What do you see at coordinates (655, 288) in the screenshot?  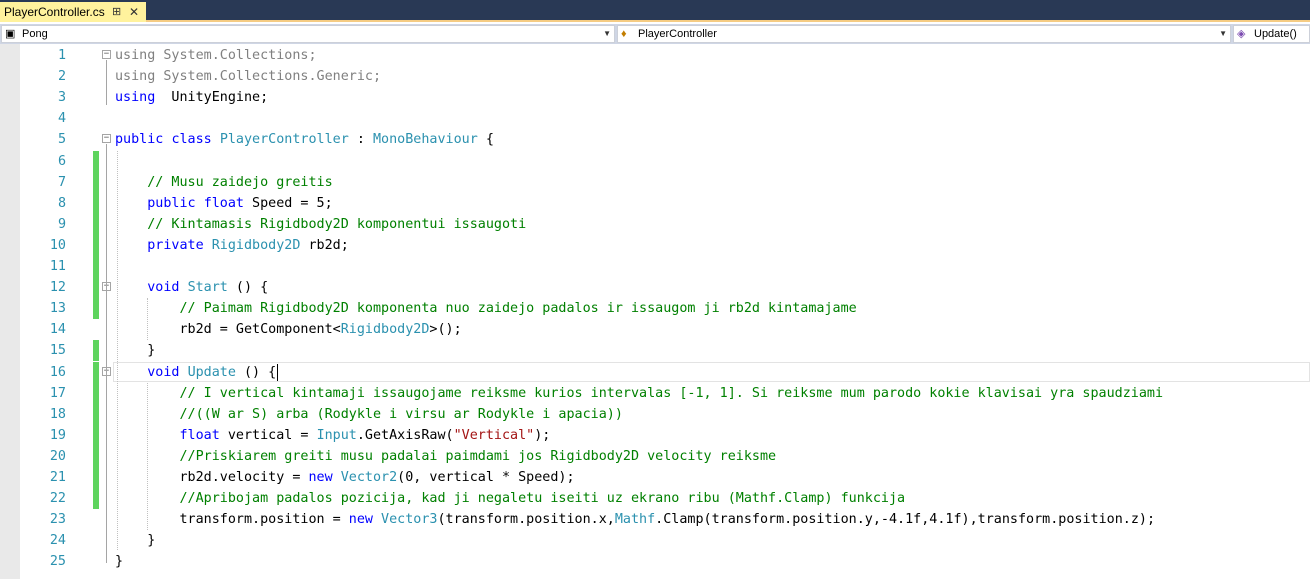 I see `code-line: 12− void Start () {` at bounding box center [655, 288].